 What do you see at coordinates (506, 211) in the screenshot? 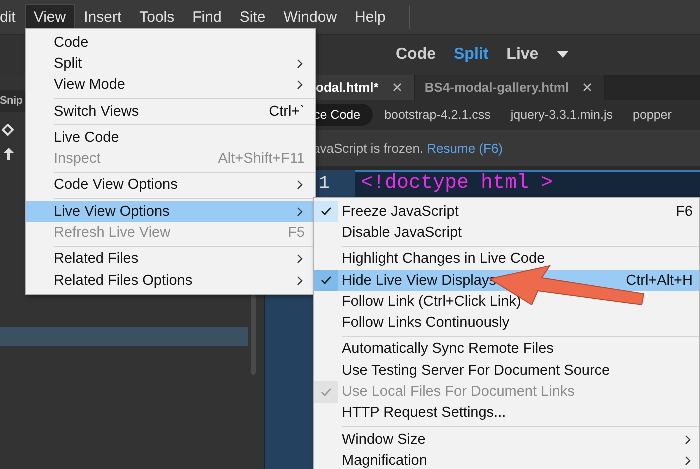
I see `menu-item: Freeze JavaScript F6` at bounding box center [506, 211].